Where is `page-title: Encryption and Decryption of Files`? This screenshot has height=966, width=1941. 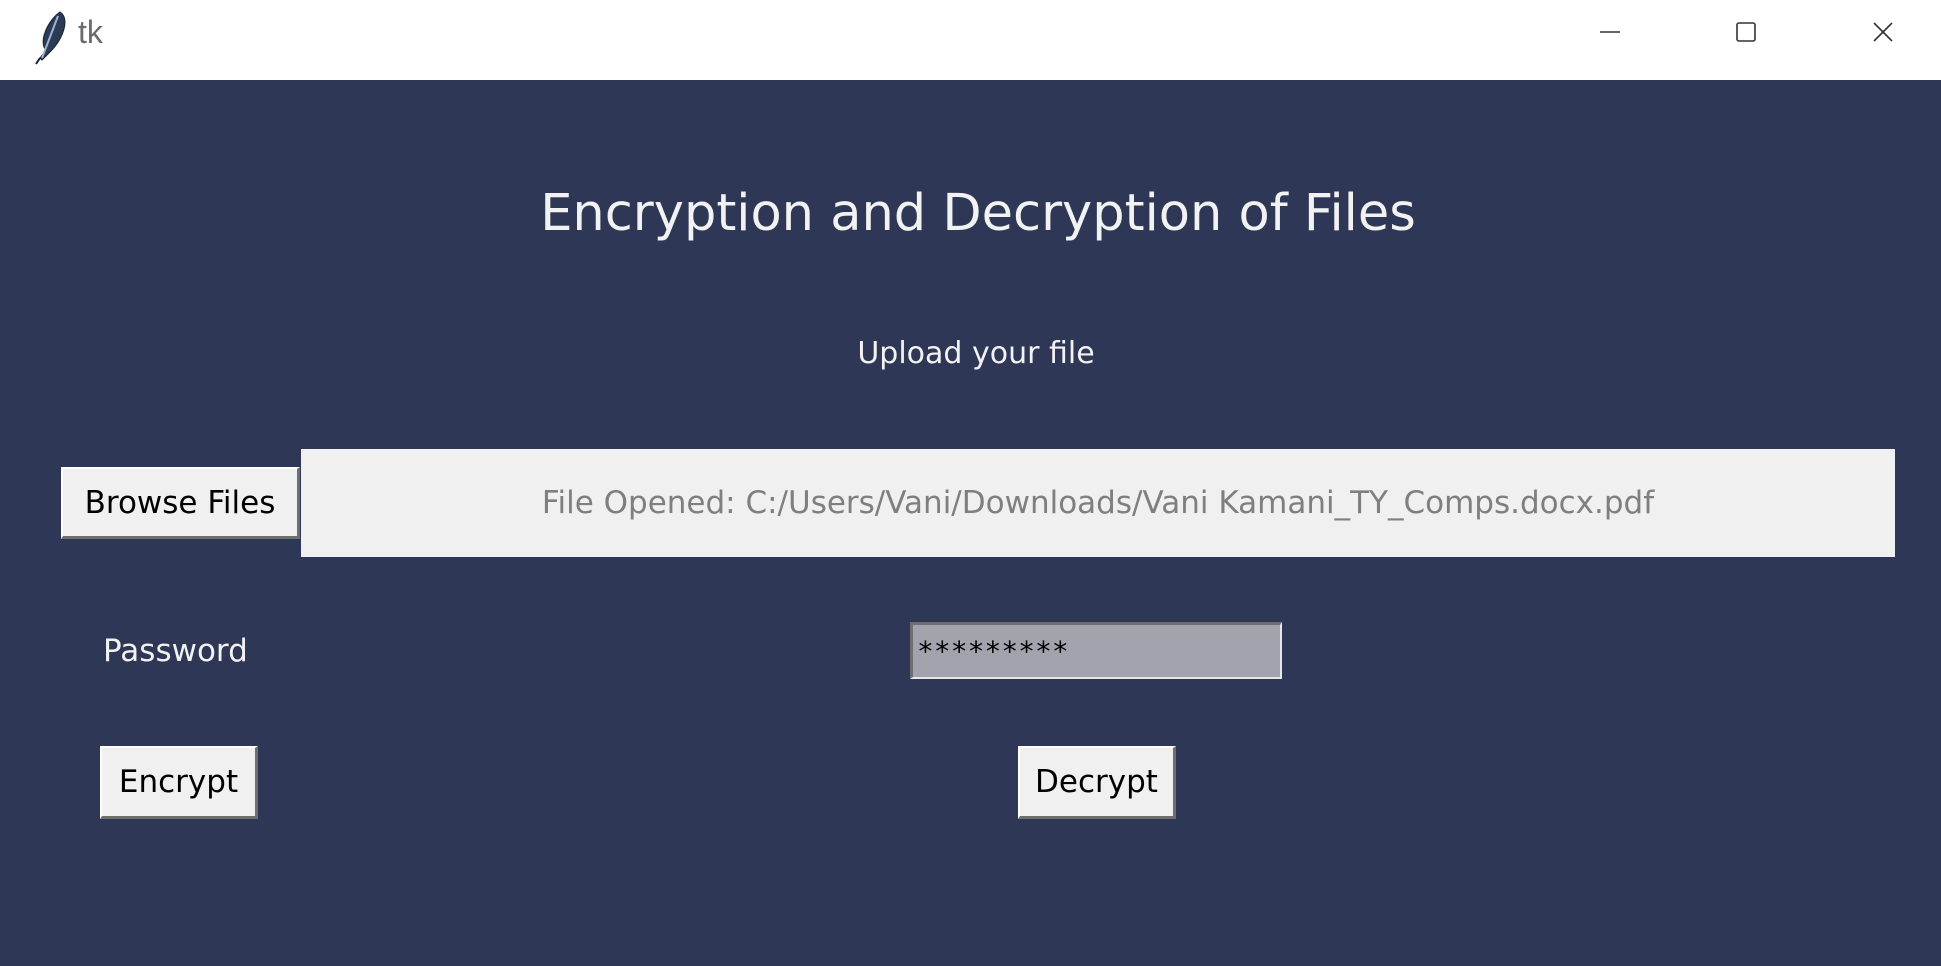
page-title: Encryption and Decryption of Files is located at coordinates (978, 213).